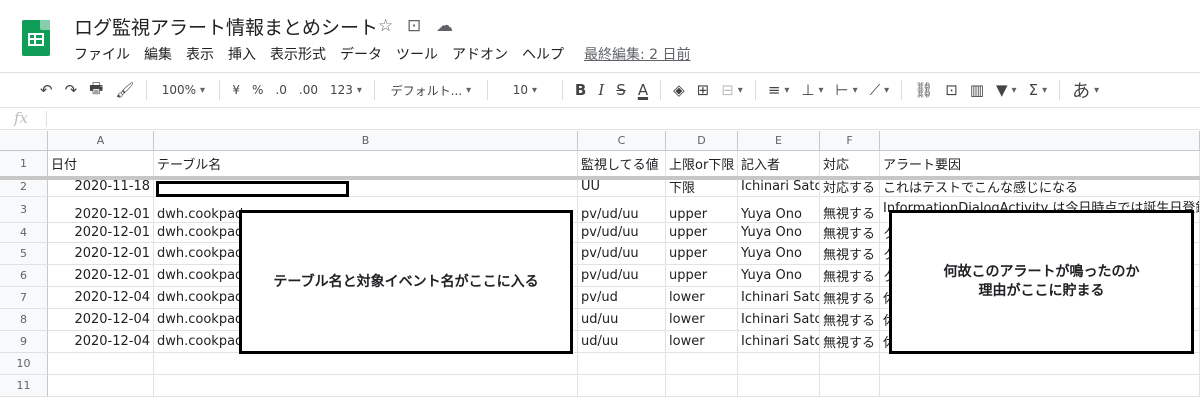 This screenshot has width=1200, height=404. I want to click on italic-button: I, so click(601, 90).